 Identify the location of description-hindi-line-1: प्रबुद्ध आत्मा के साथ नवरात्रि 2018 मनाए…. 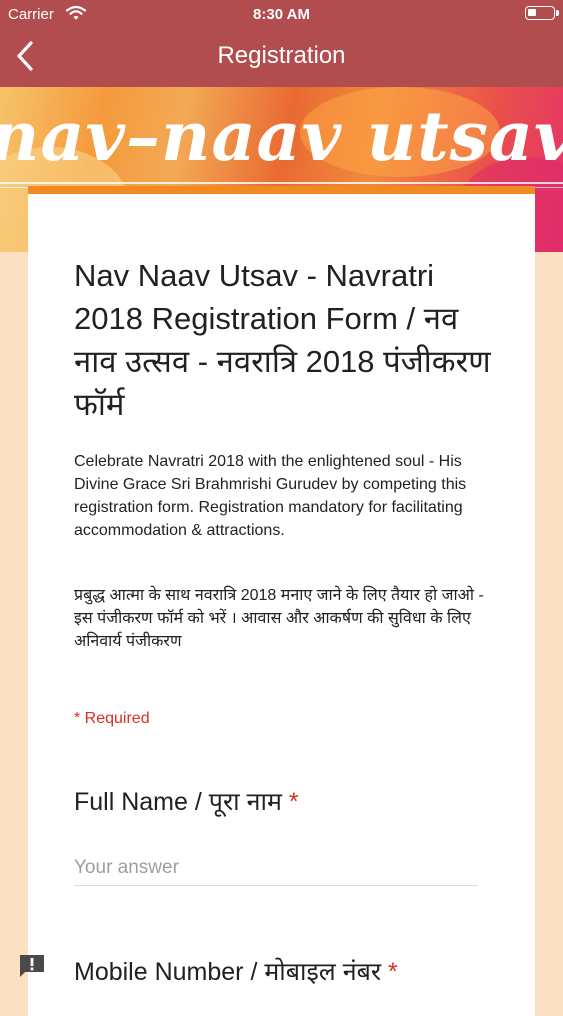
(279, 595).